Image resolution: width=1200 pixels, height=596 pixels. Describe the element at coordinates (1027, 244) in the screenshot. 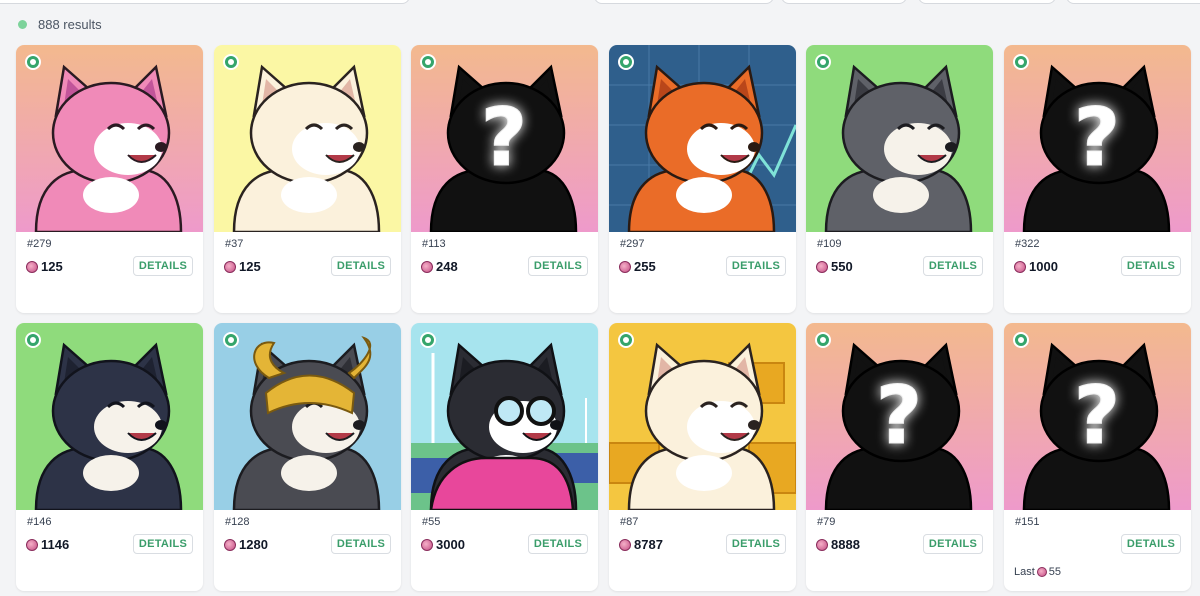

I see `token-id: #322` at that location.